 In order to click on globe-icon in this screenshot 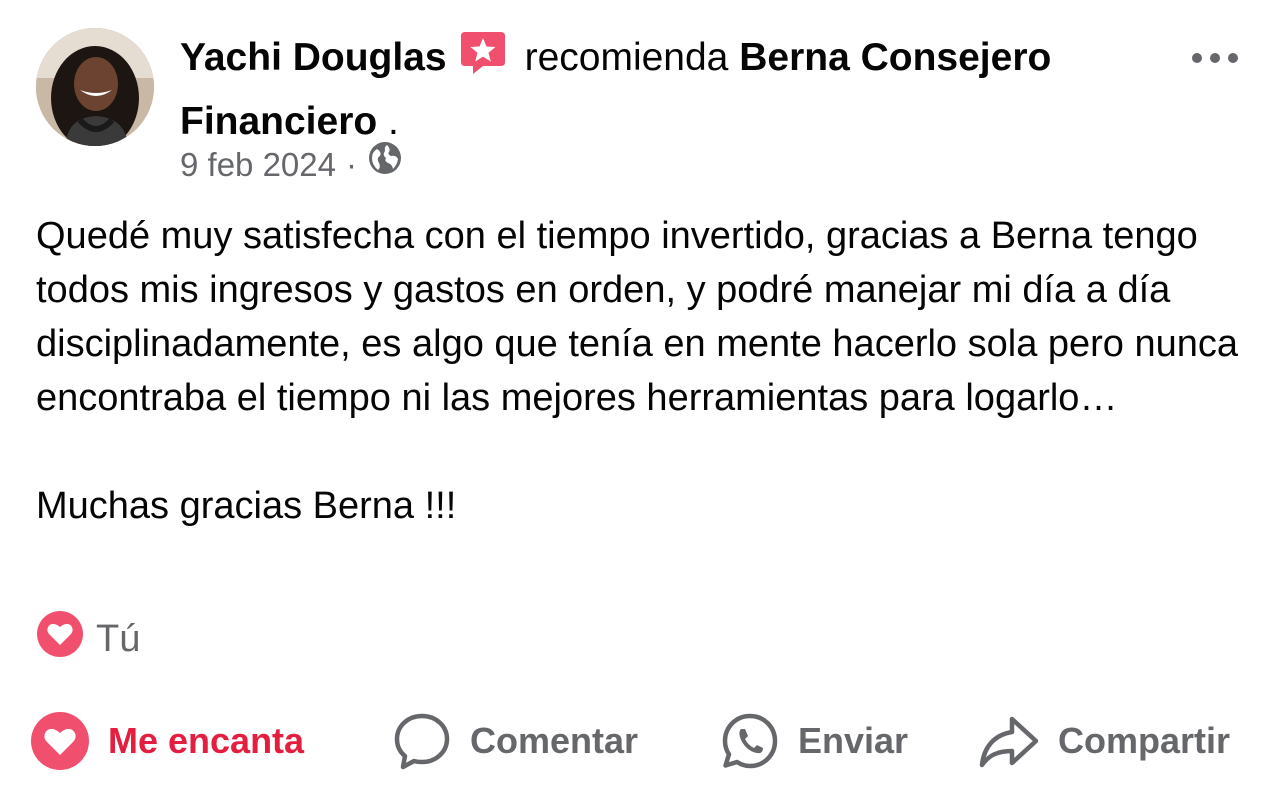, I will do `click(385, 165)`.